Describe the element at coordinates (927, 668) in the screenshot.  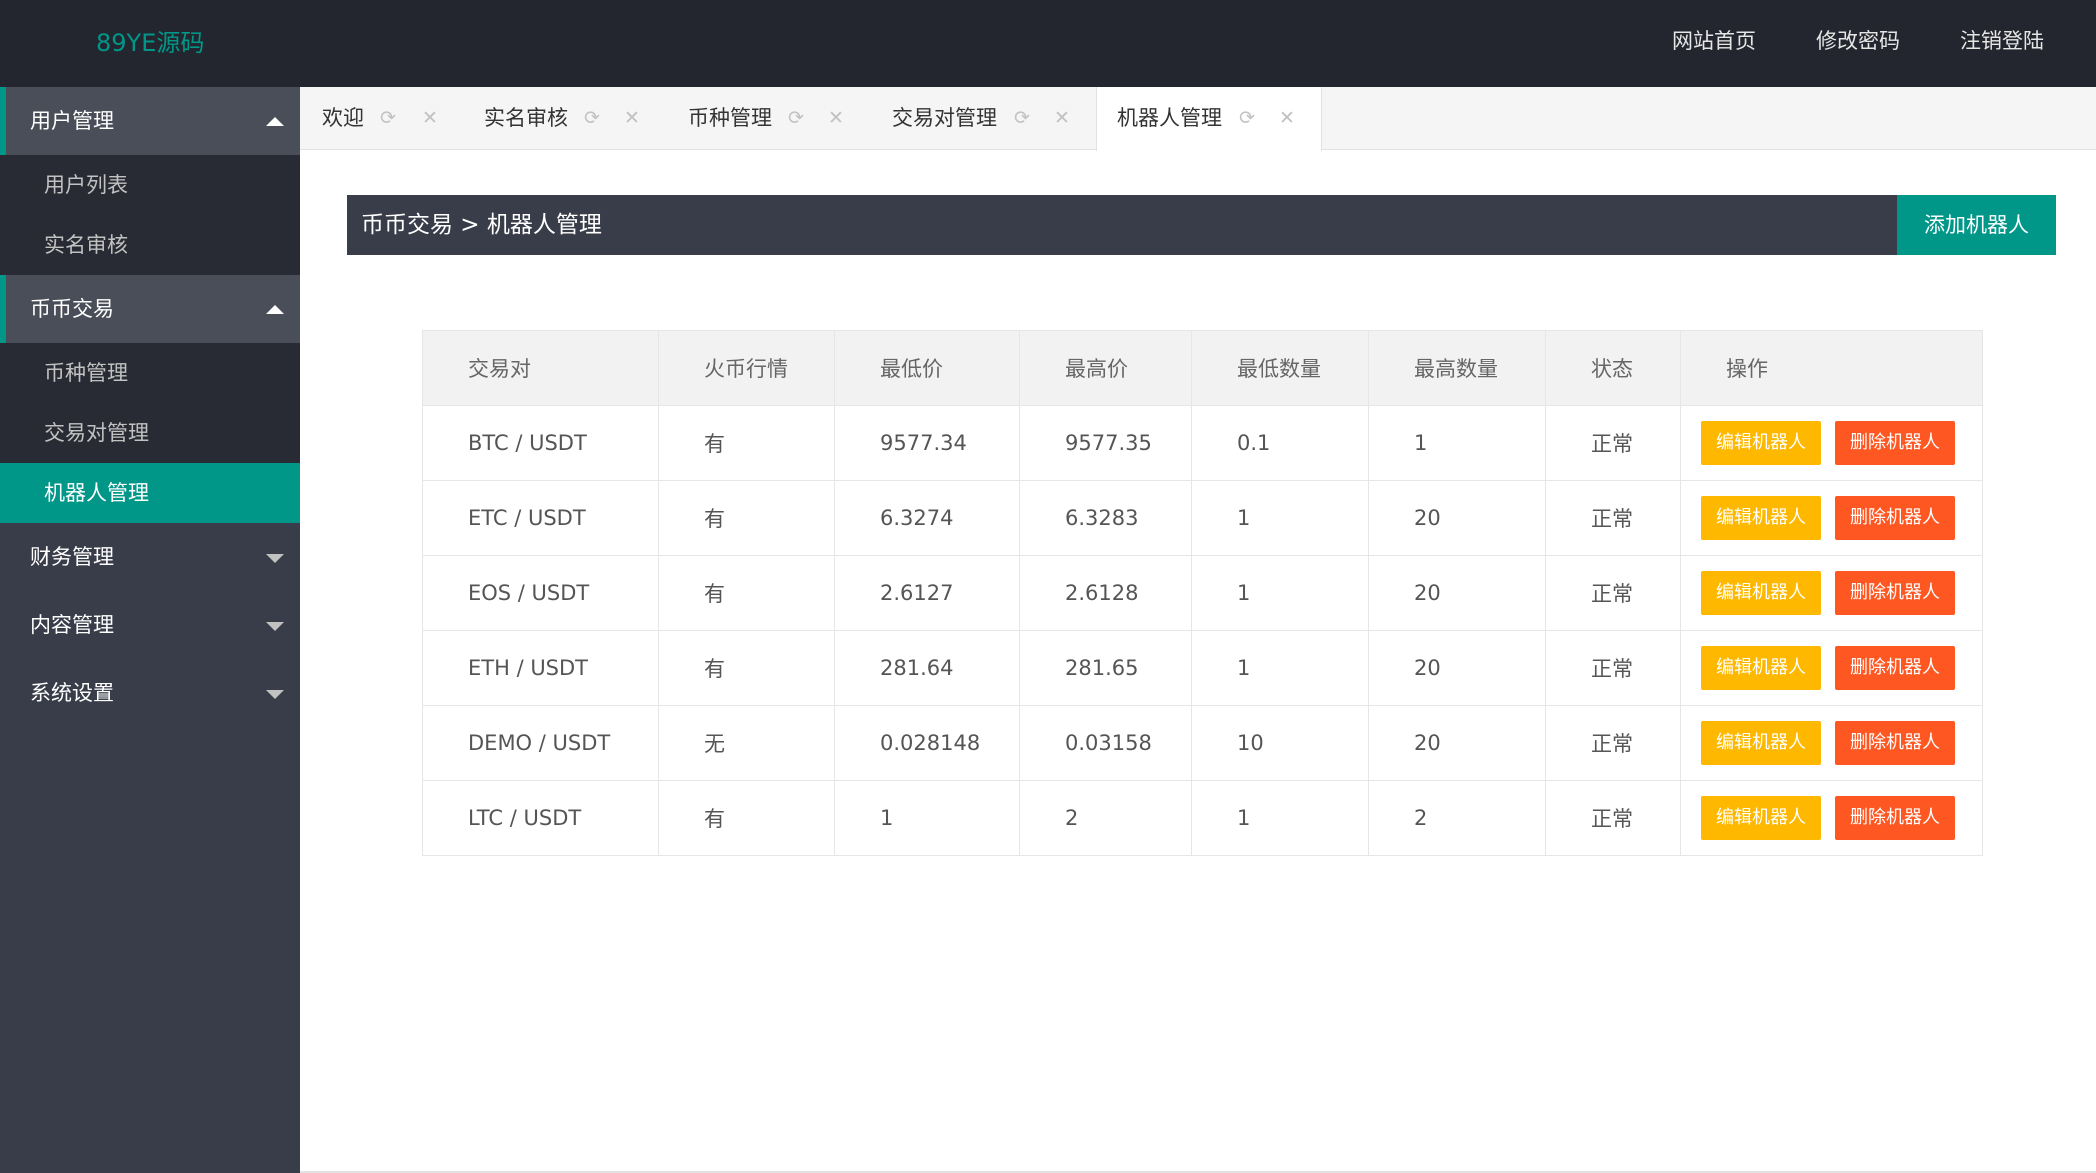
I see `cell-min-price: 281.64` at that location.